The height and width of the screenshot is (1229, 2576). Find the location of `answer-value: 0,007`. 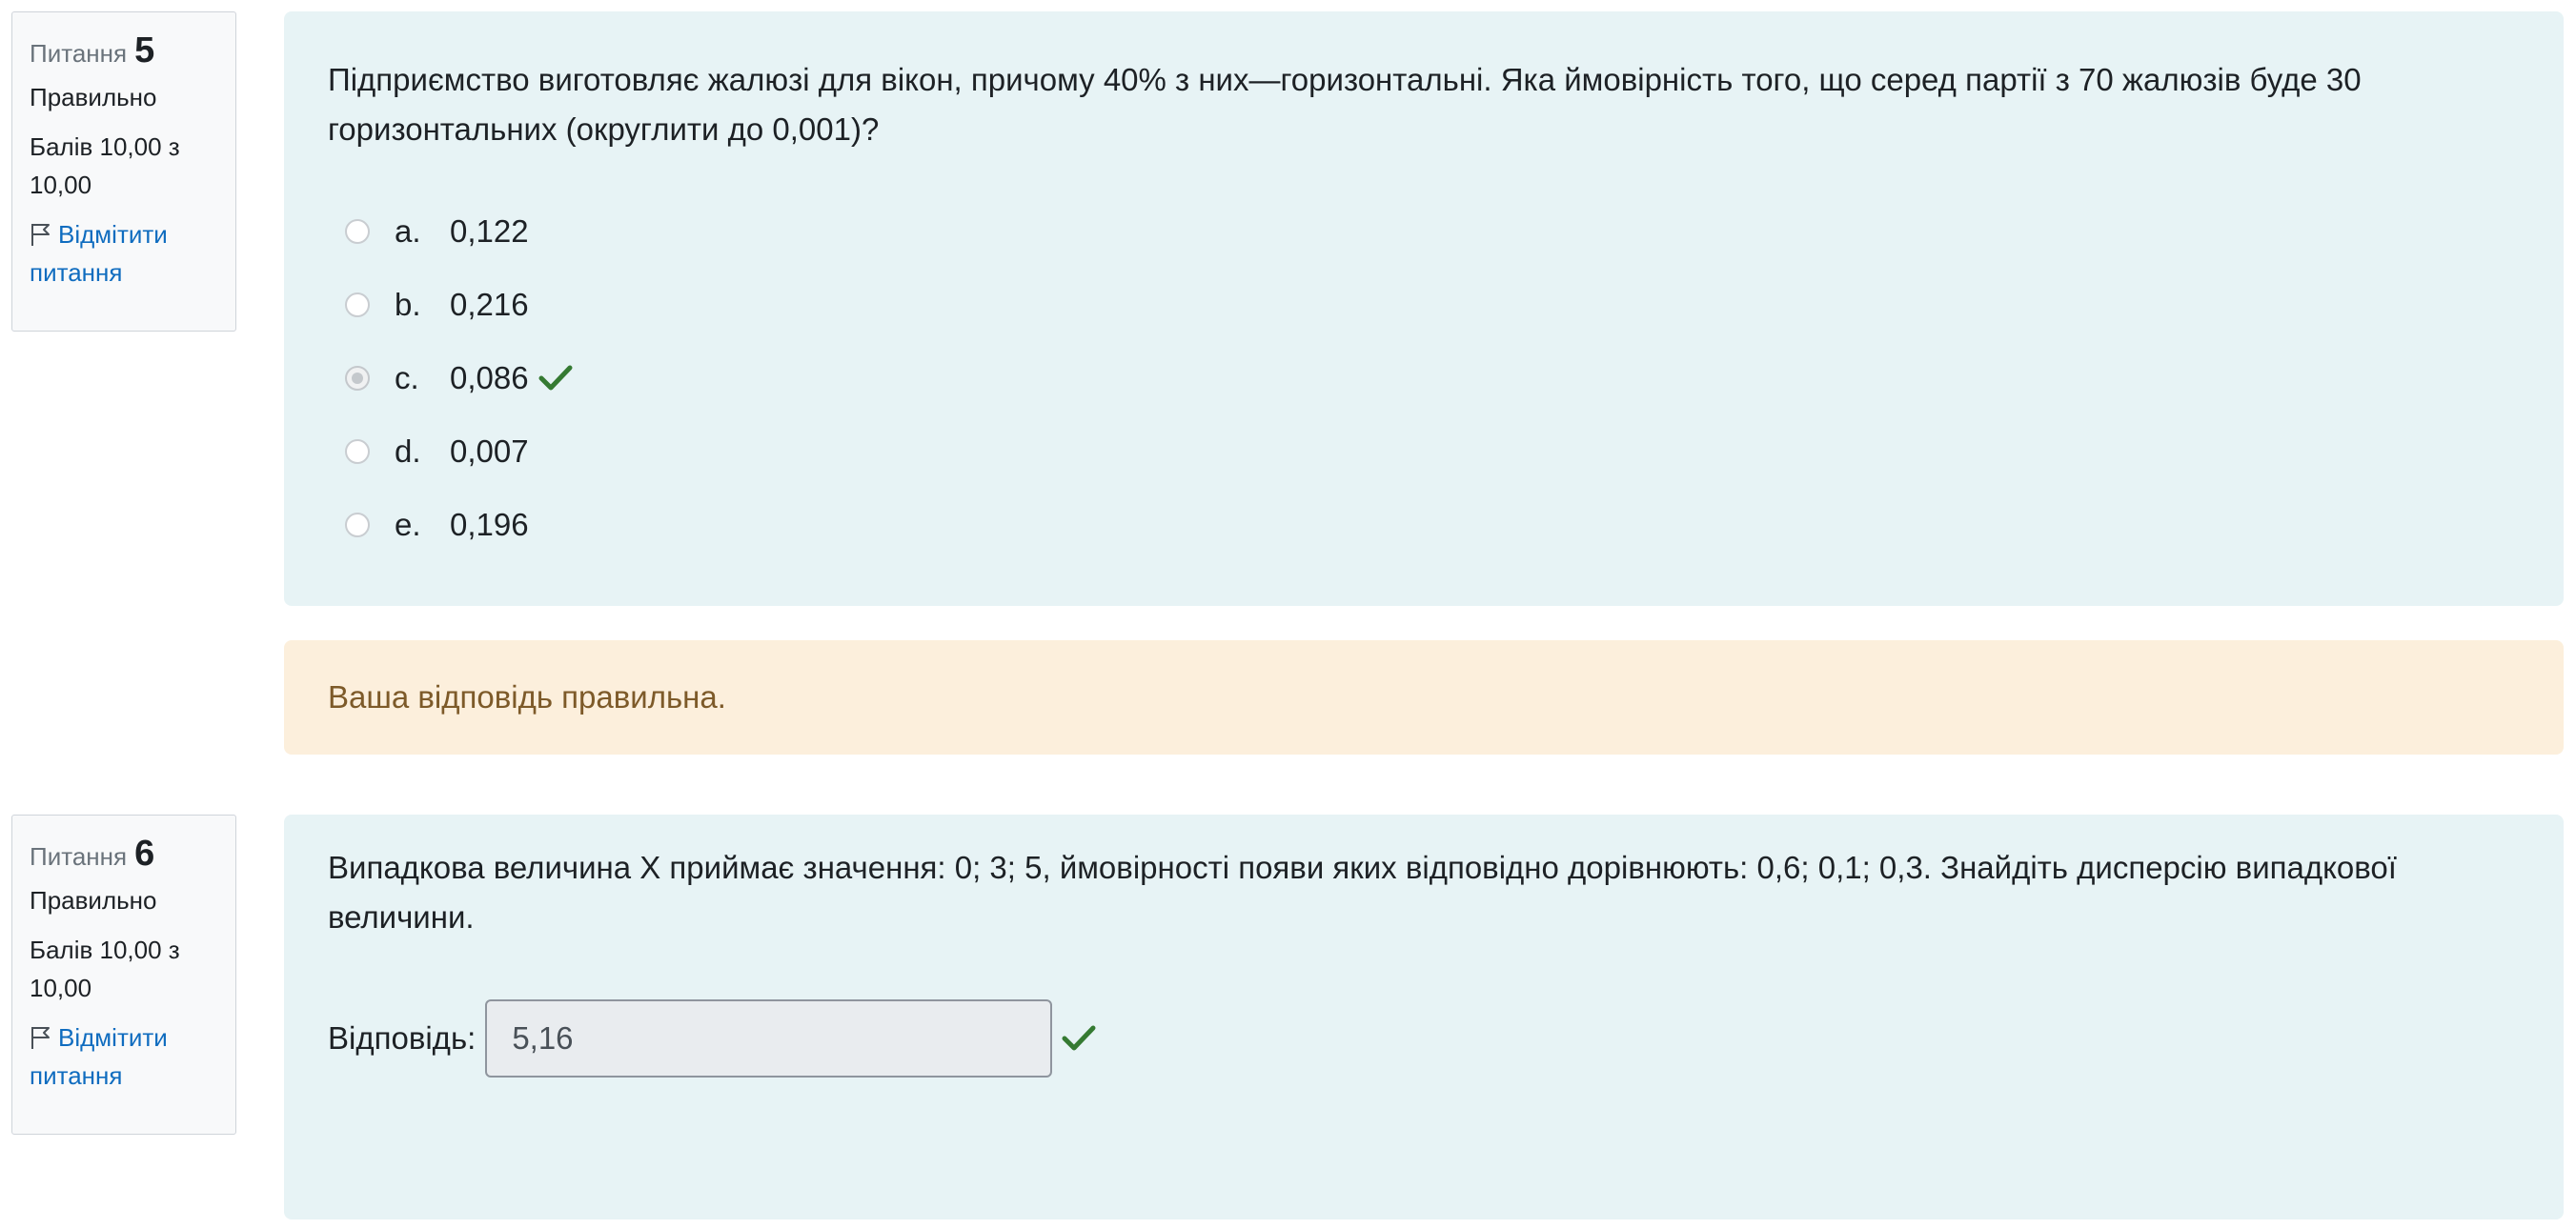

answer-value: 0,007 is located at coordinates (489, 451).